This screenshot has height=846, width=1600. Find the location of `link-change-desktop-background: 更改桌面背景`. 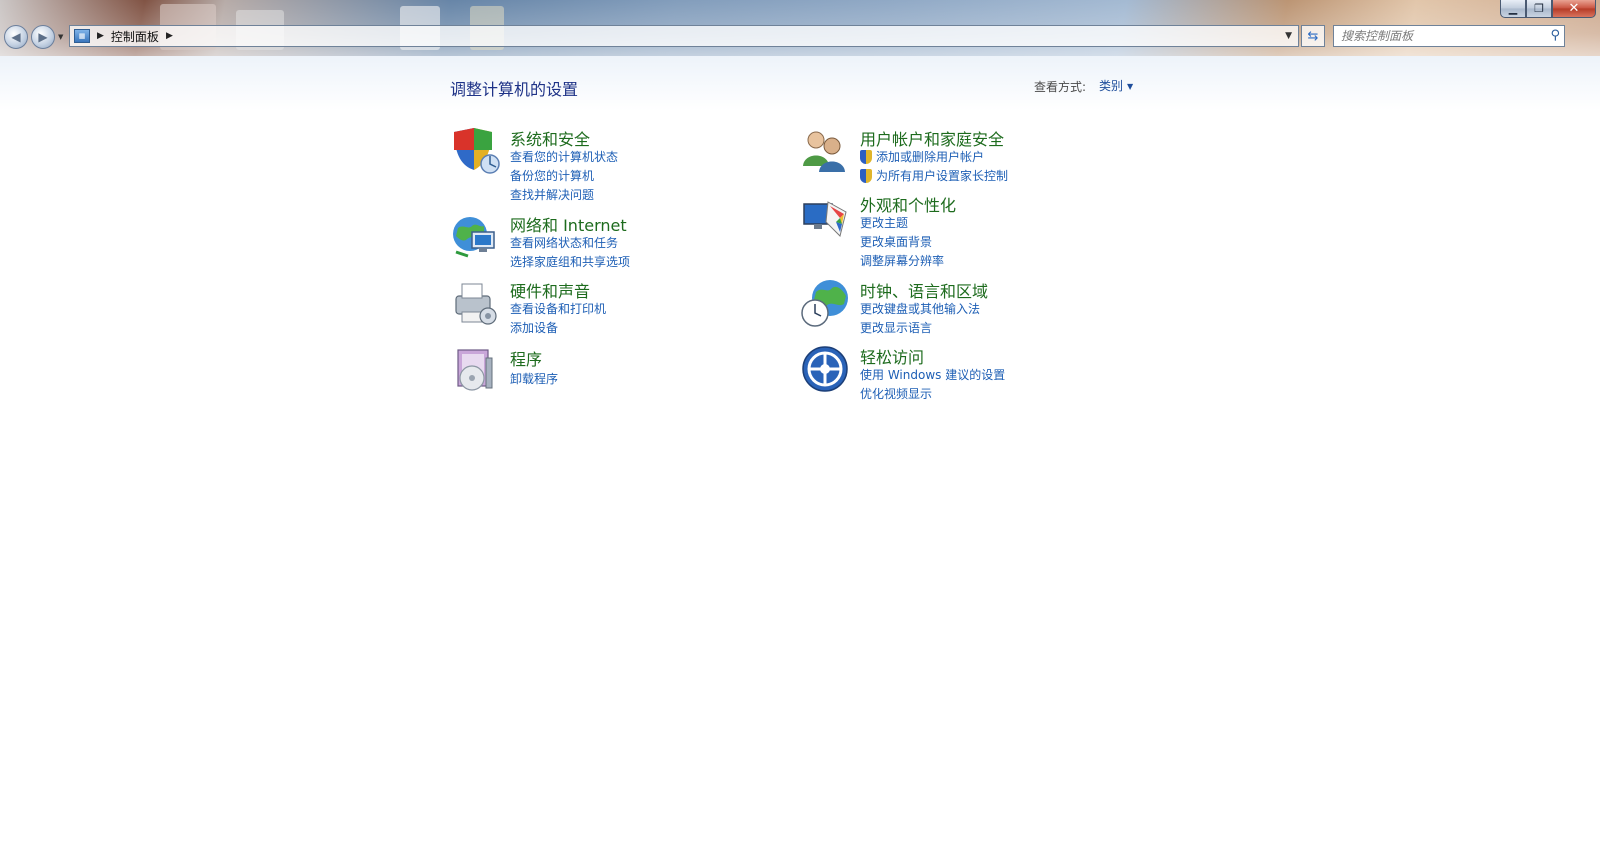

link-change-desktop-background: 更改桌面背景 is located at coordinates (896, 241).